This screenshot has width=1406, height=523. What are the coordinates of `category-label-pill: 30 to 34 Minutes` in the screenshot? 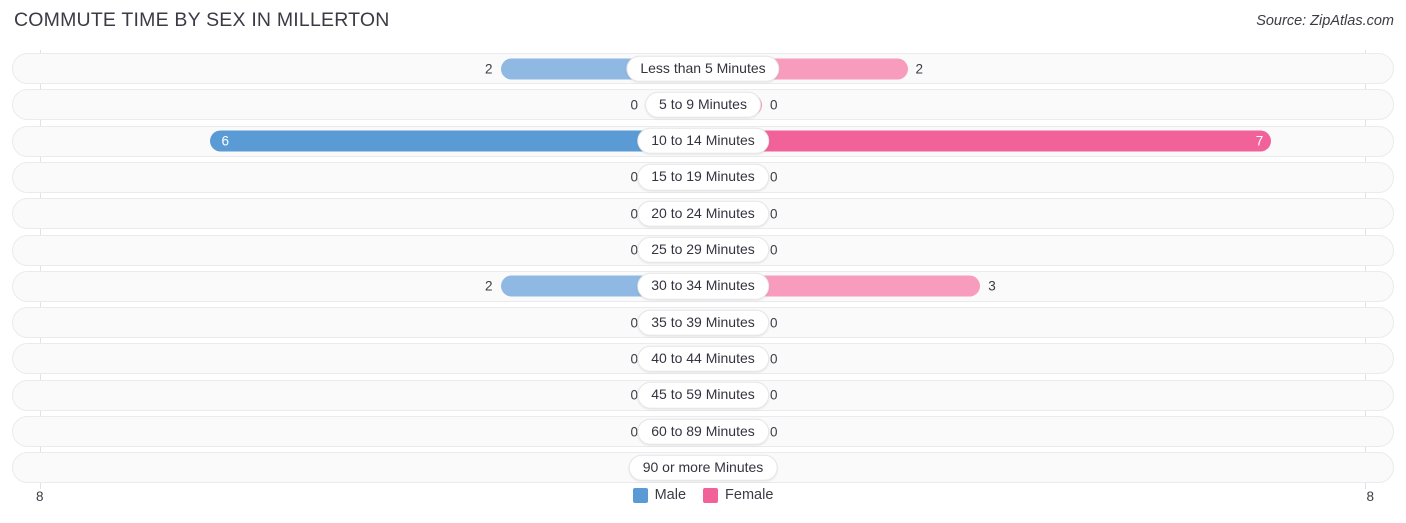 It's located at (703, 286).